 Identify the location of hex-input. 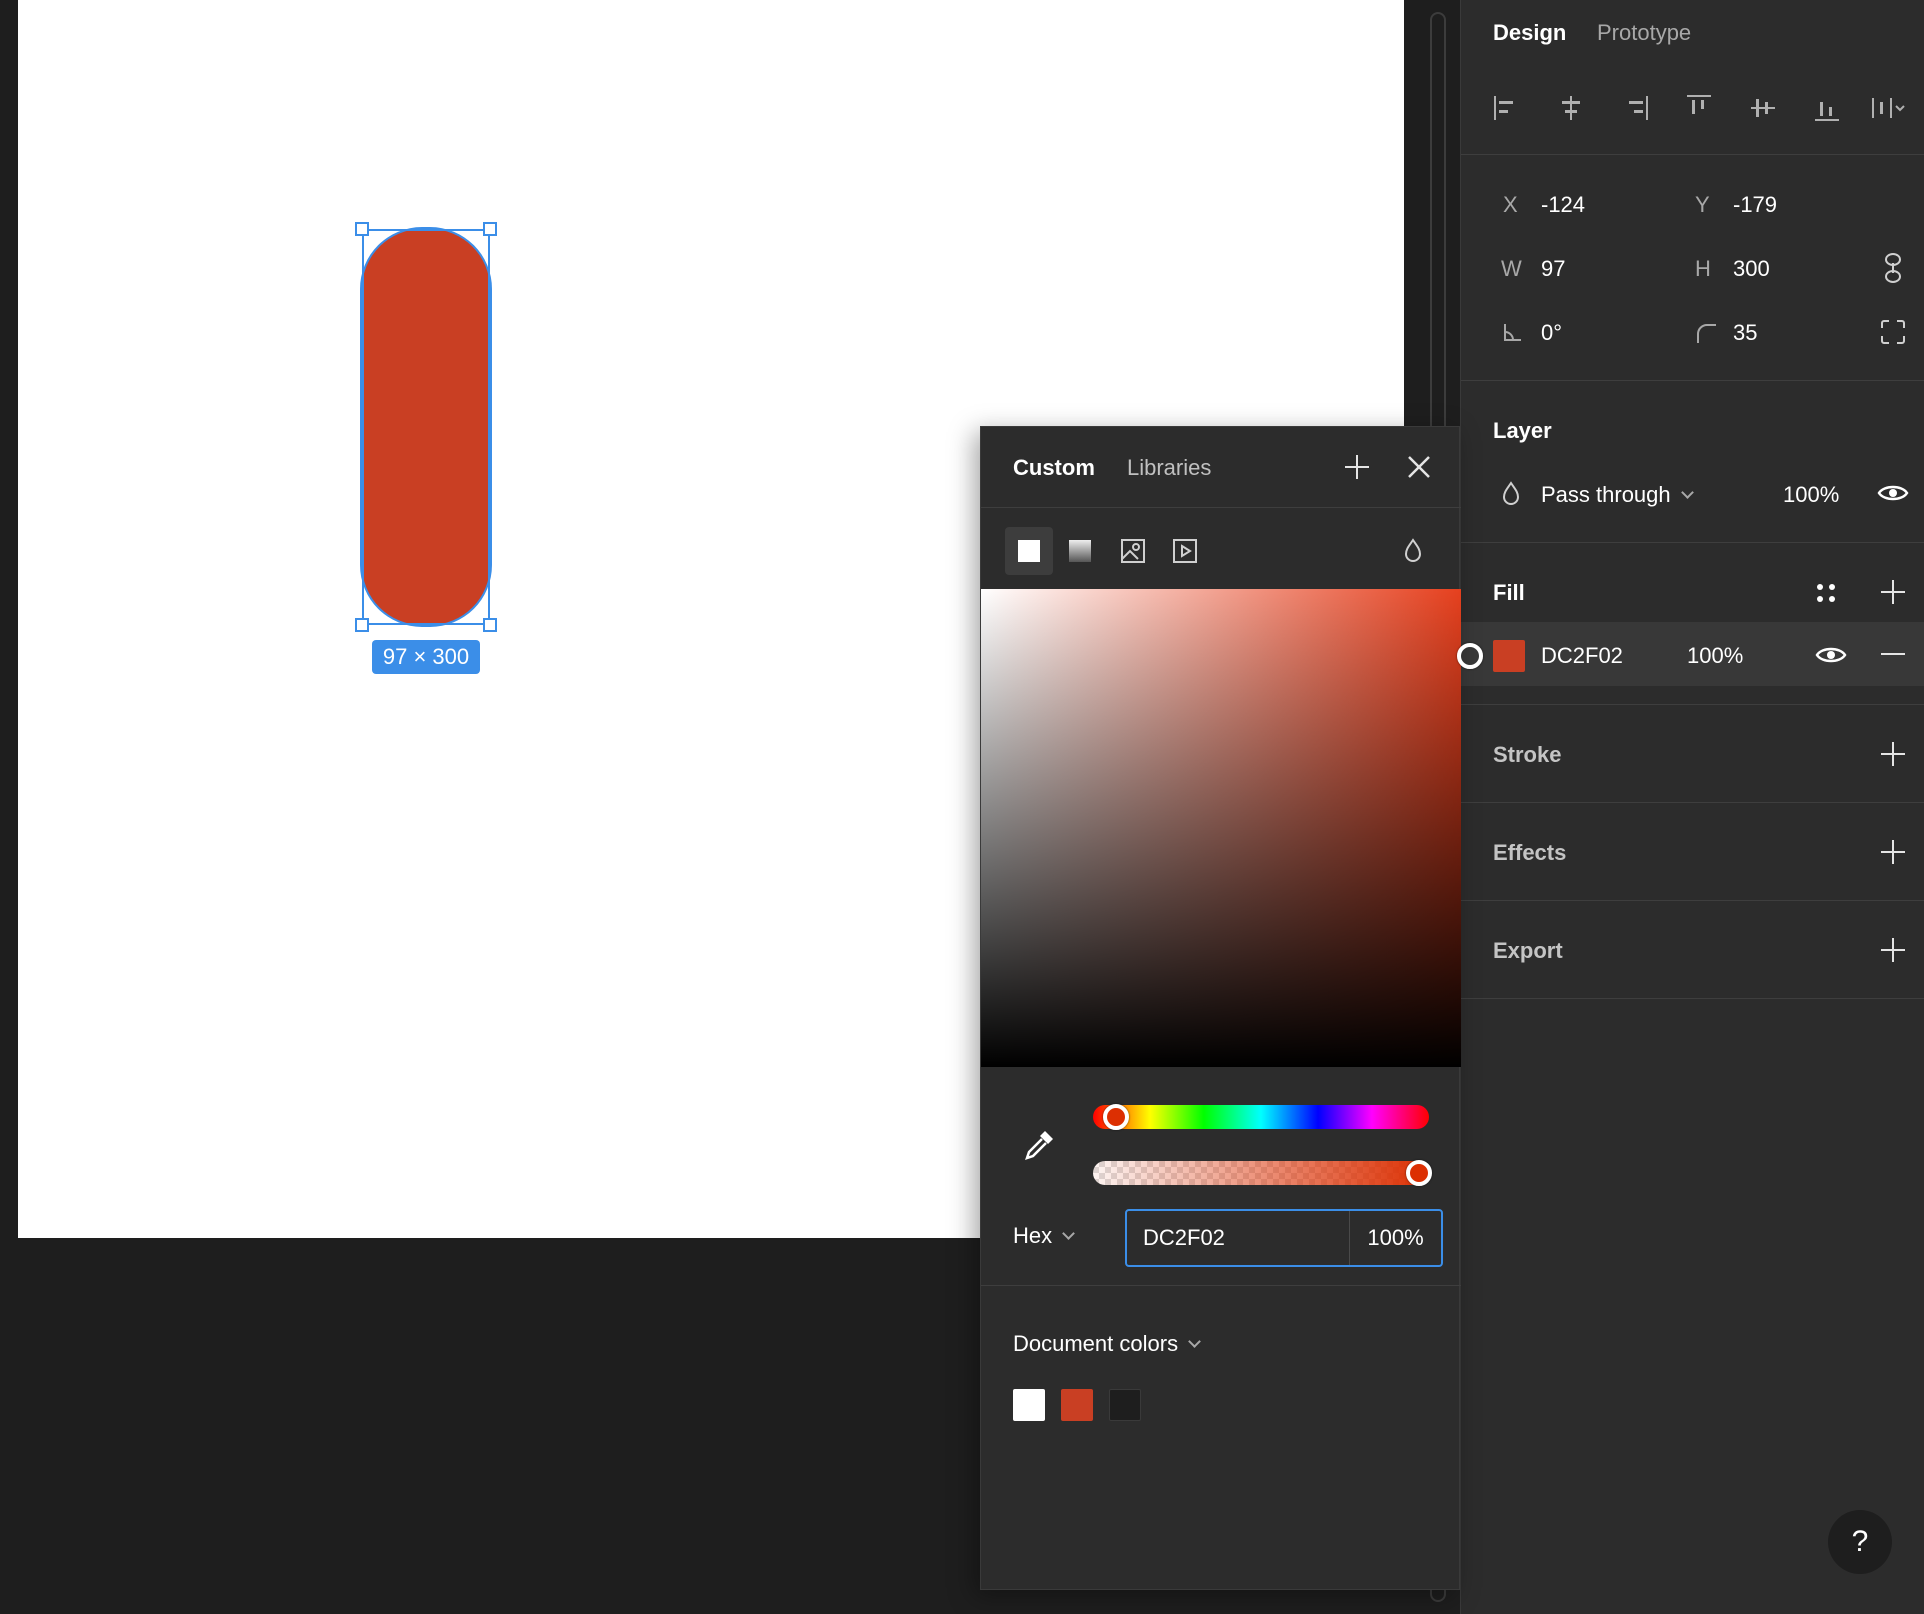
(1238, 1238).